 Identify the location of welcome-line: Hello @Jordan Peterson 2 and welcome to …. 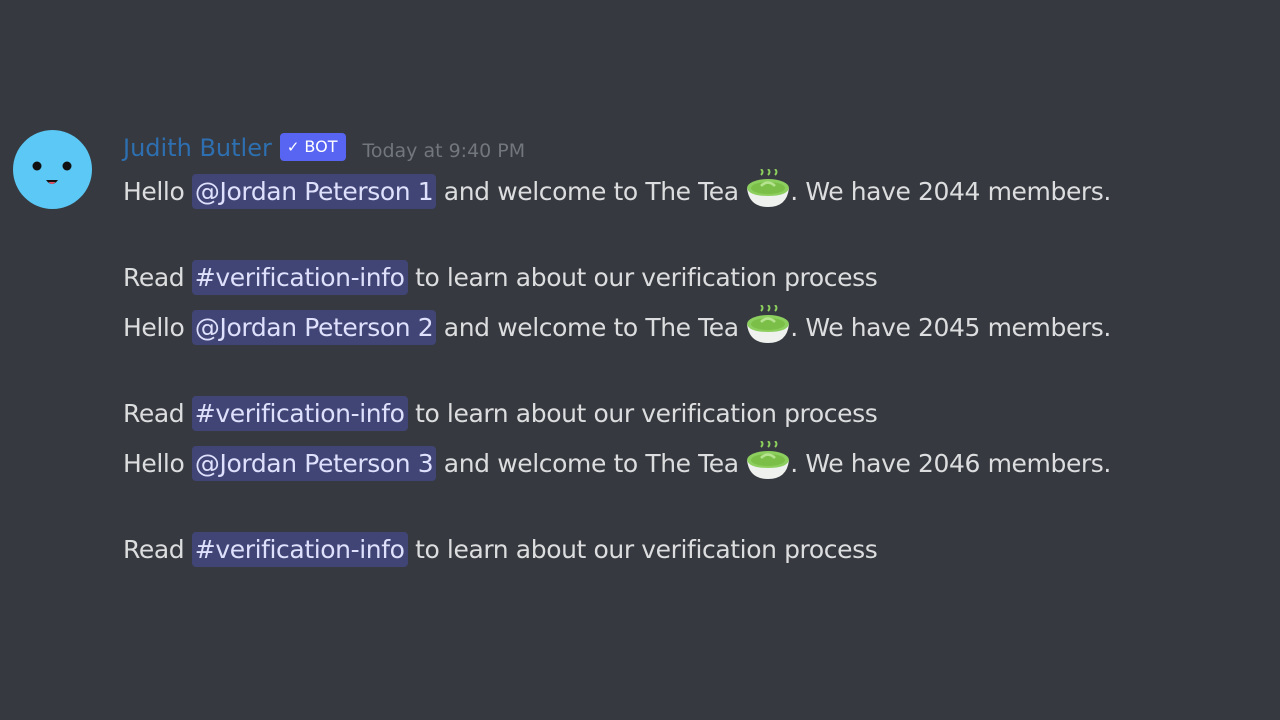
(693, 328).